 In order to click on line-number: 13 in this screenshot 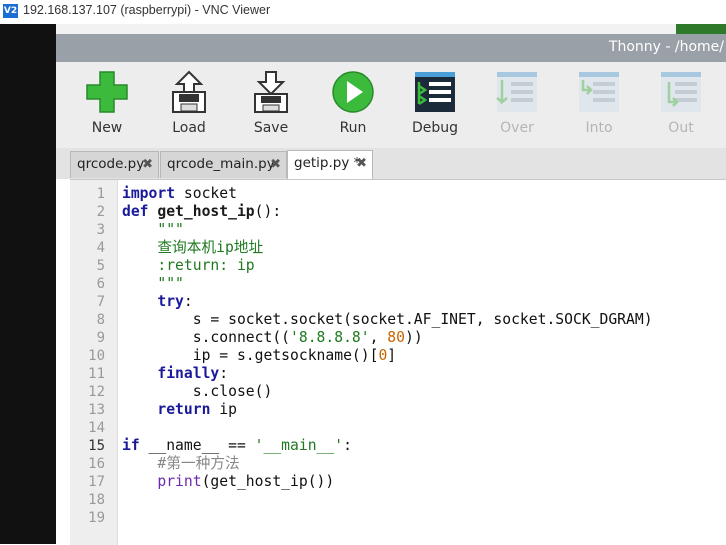, I will do `click(96, 410)`.